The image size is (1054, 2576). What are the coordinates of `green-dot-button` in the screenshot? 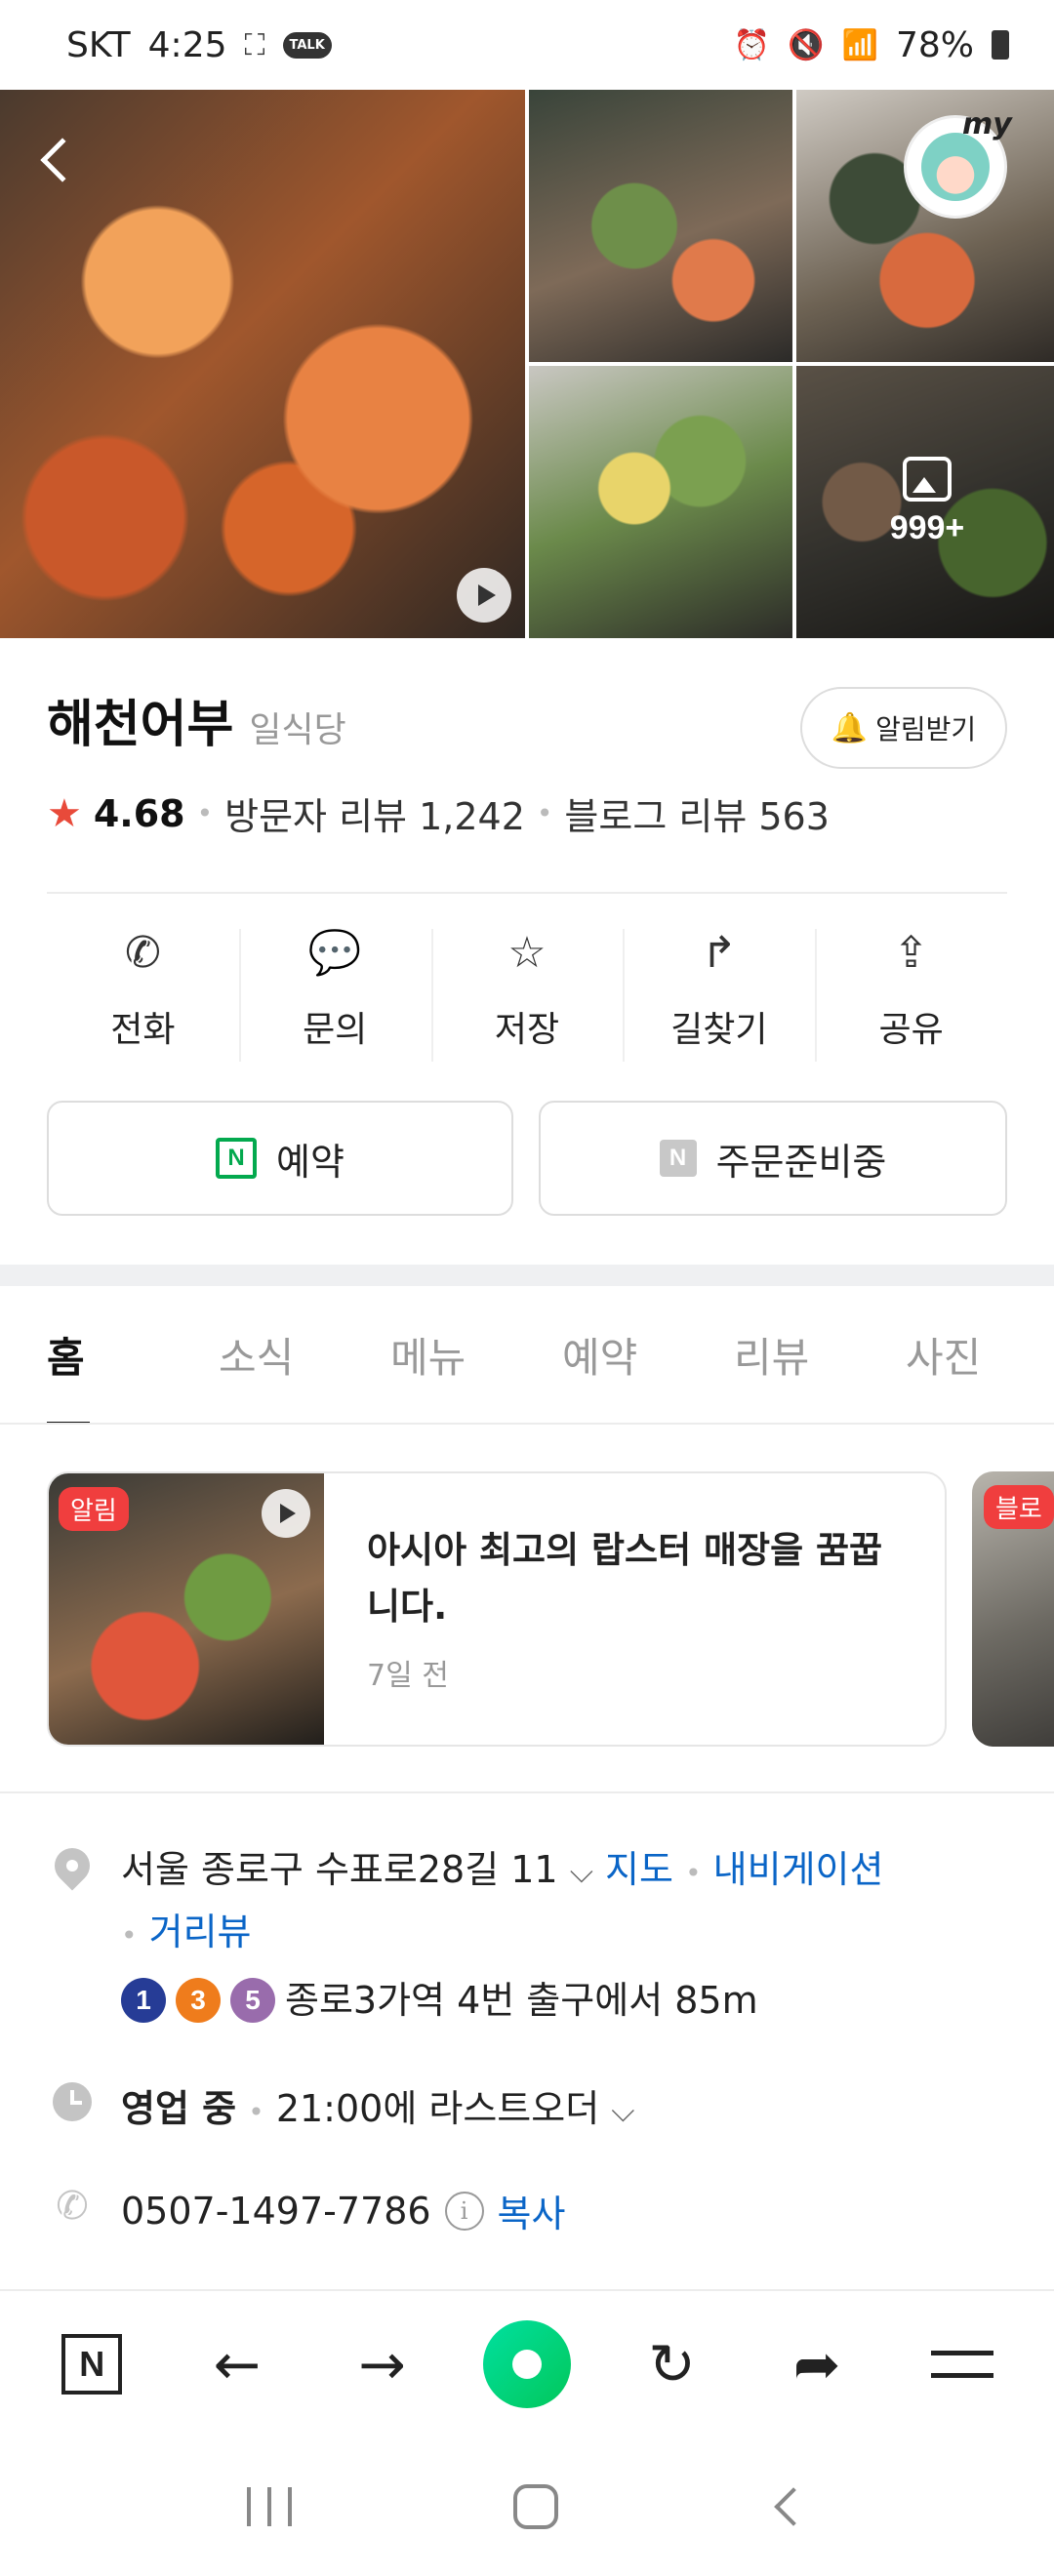 It's located at (527, 2364).